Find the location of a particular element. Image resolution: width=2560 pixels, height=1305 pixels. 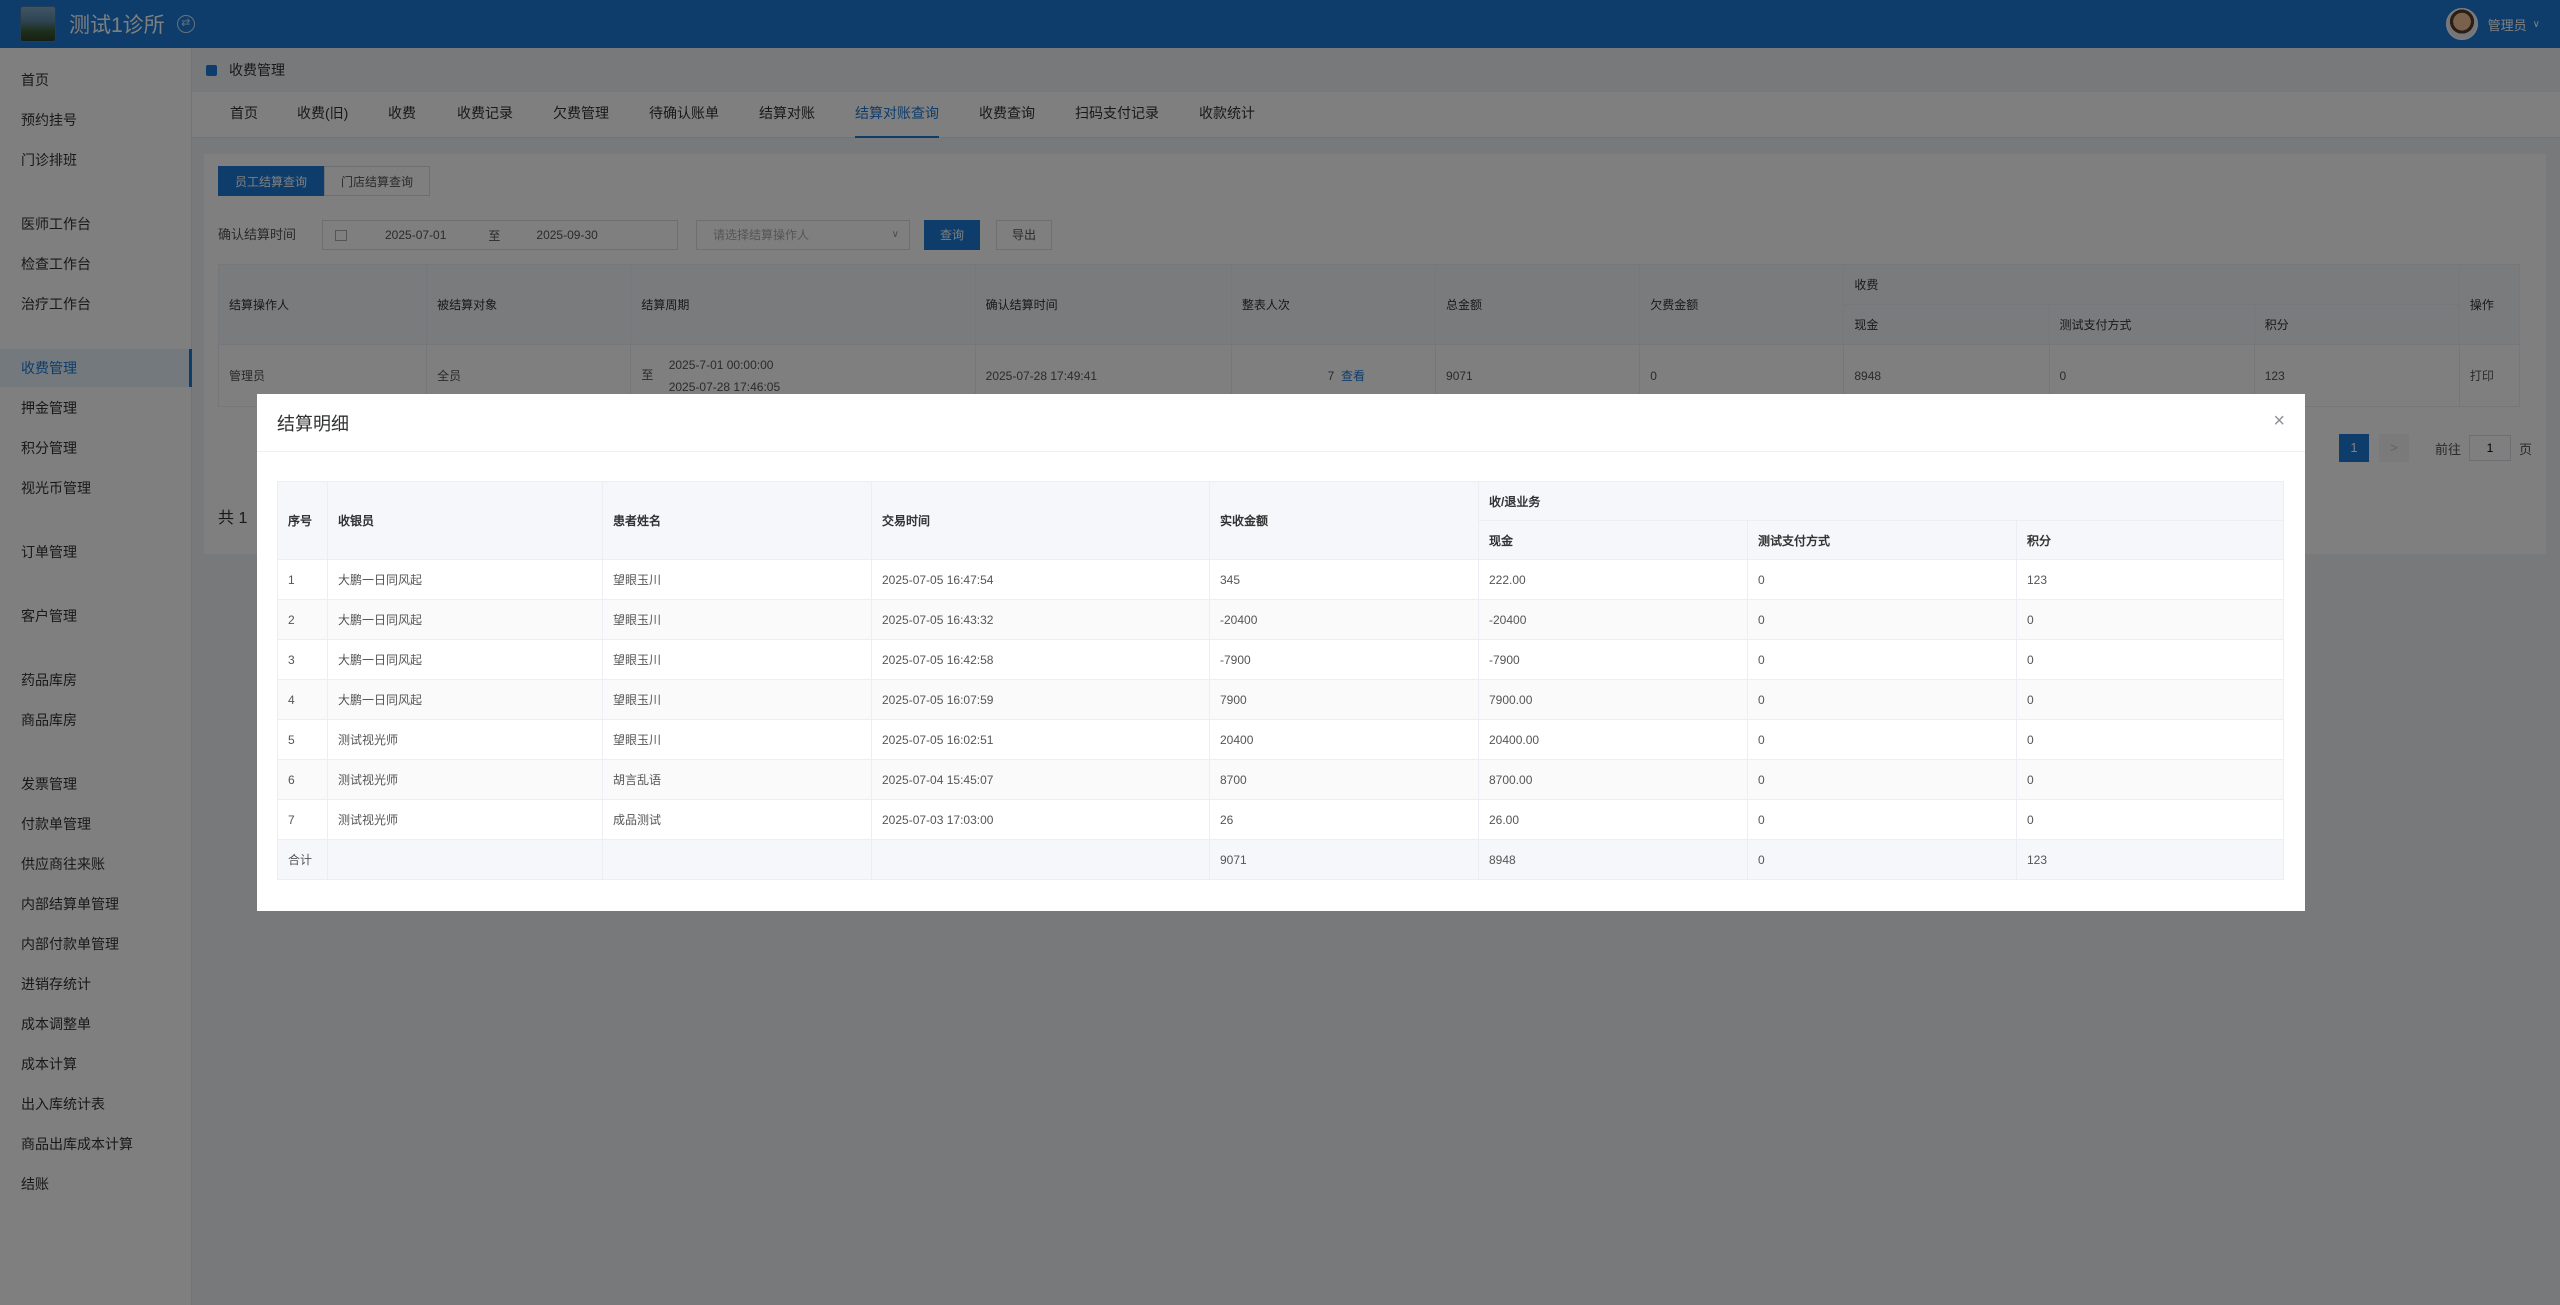

cell-amount: 26 is located at coordinates (1344, 819).